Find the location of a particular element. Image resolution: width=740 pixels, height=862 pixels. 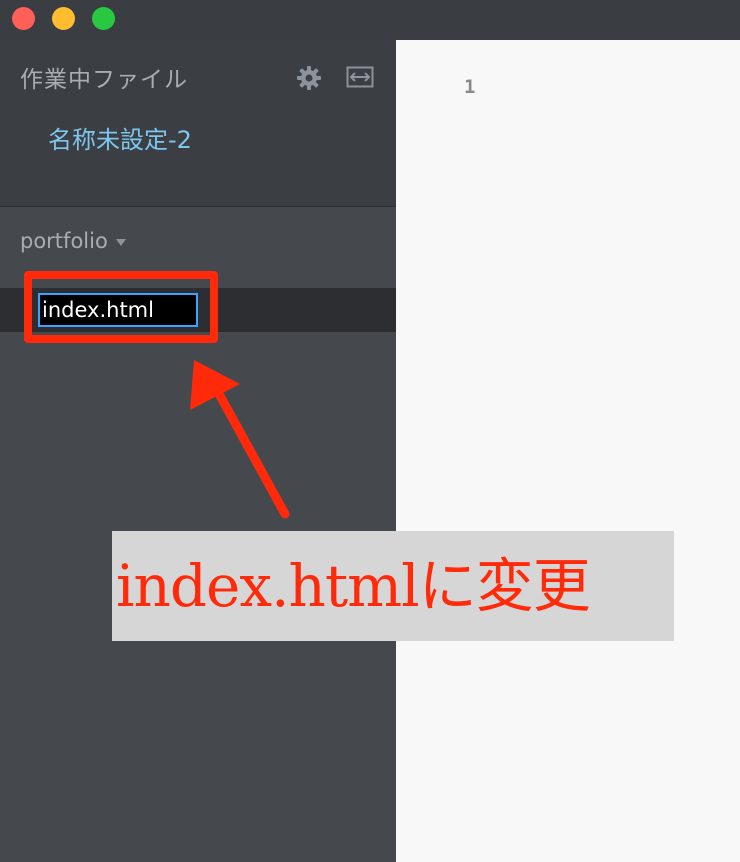

minimize-window-button is located at coordinates (63, 18).